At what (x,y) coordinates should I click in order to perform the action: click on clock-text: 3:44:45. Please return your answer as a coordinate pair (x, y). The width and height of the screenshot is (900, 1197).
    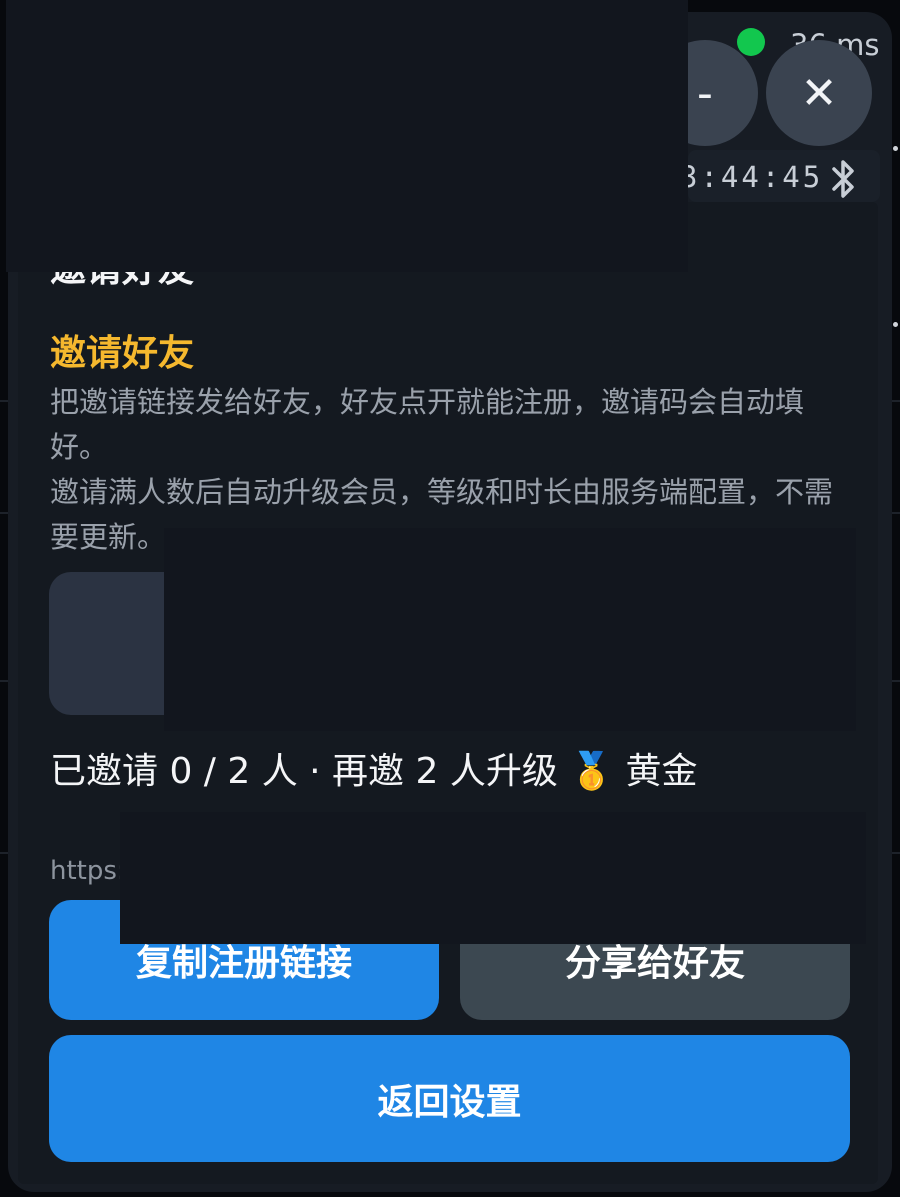
    Looking at the image, I should click on (752, 177).